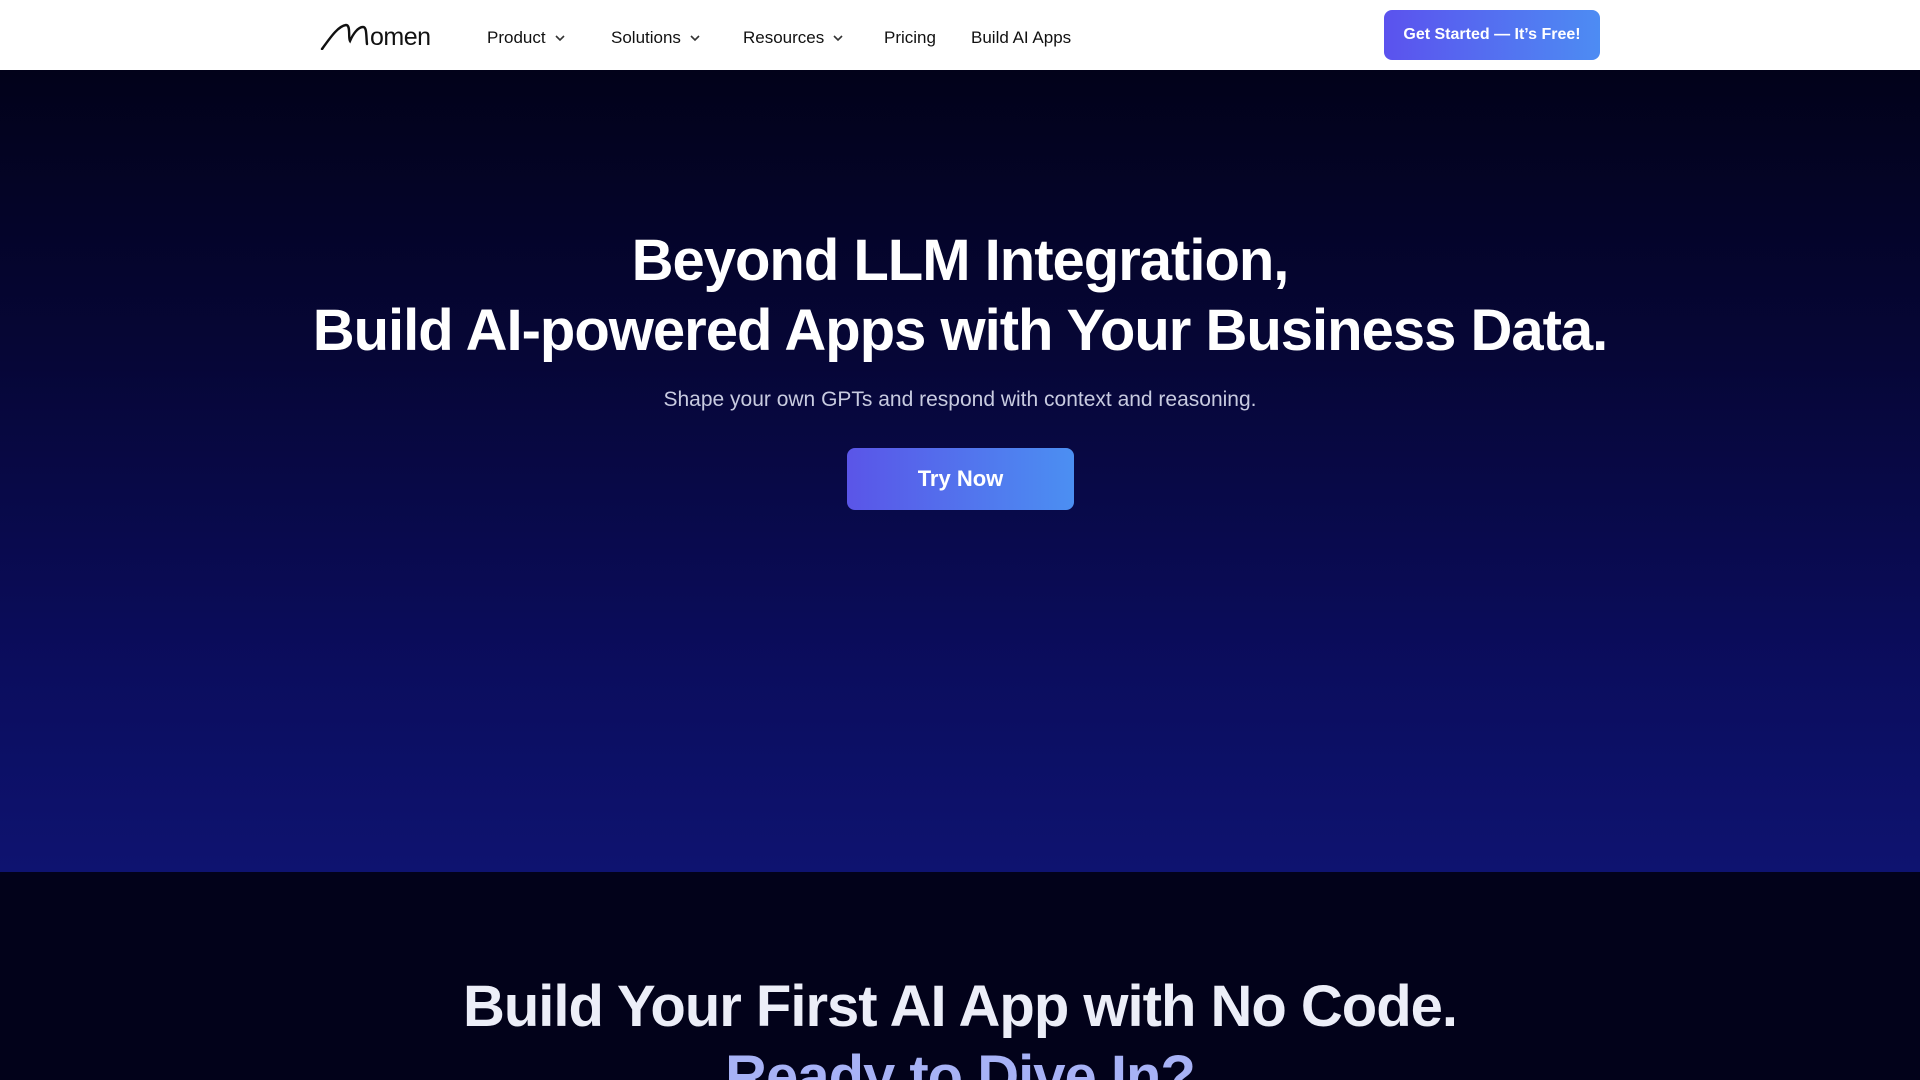 Image resolution: width=1920 pixels, height=1080 pixels. I want to click on get-started-button: Get Started — It’s Free!, so click(1492, 35).